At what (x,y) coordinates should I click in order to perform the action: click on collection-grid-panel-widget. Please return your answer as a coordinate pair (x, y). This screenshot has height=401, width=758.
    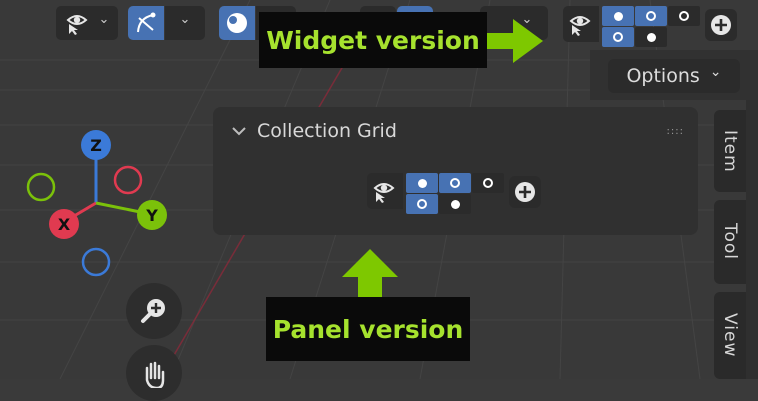
    Looking at the image, I should click on (454, 193).